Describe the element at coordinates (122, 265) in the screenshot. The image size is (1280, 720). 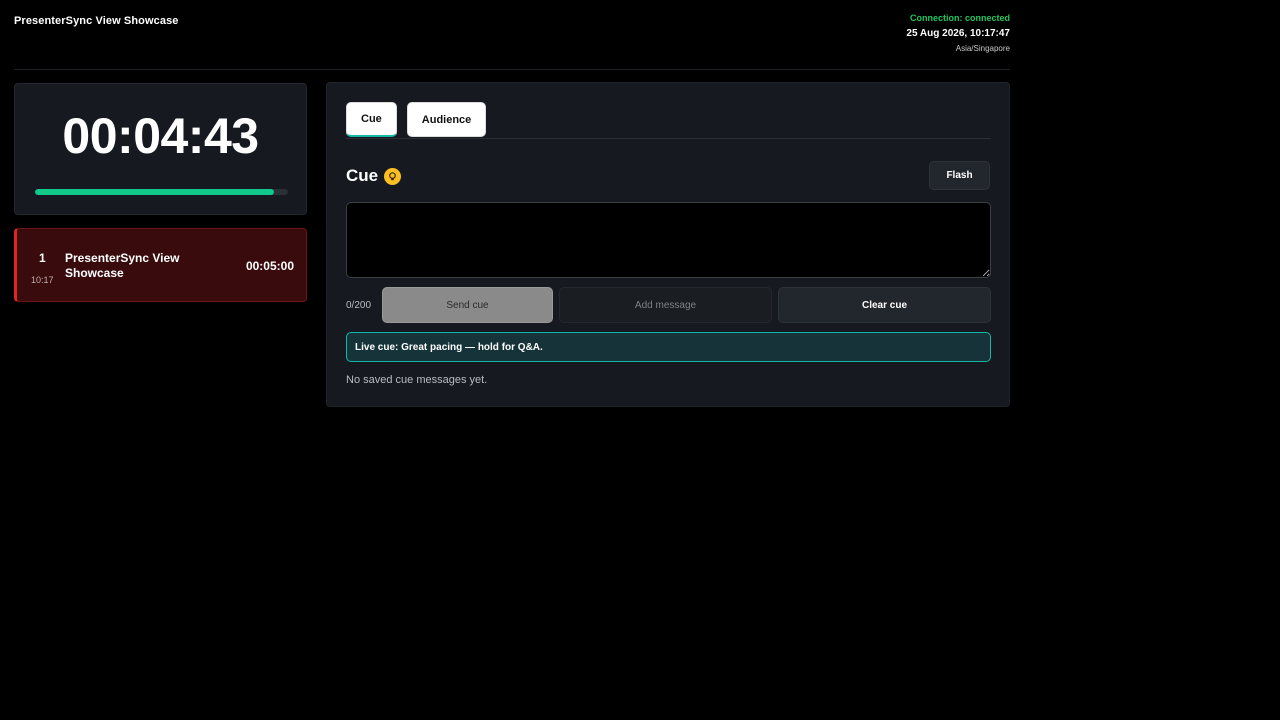
I see `segment-title: PresenterSync View Showcase` at that location.